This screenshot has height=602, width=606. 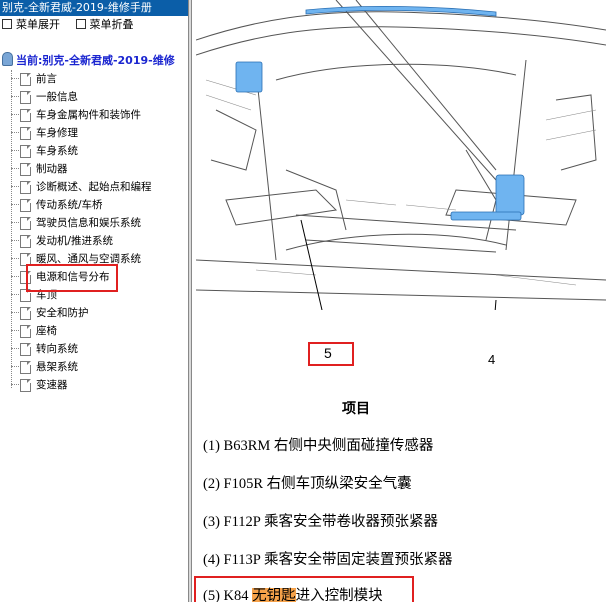 What do you see at coordinates (94, 8) in the screenshot?
I see `manual-title-bar: 别克-全新君威-2019-维修手册` at bounding box center [94, 8].